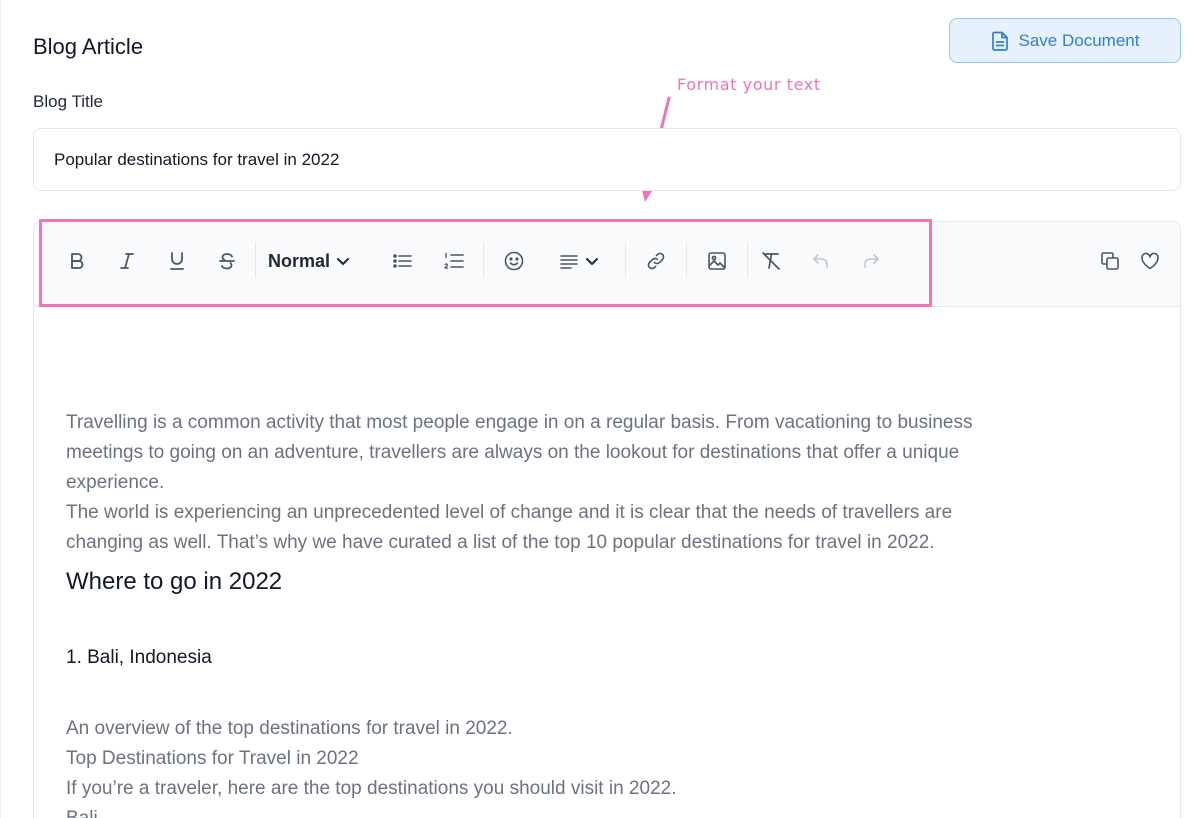  I want to click on redo-button, so click(871, 261).